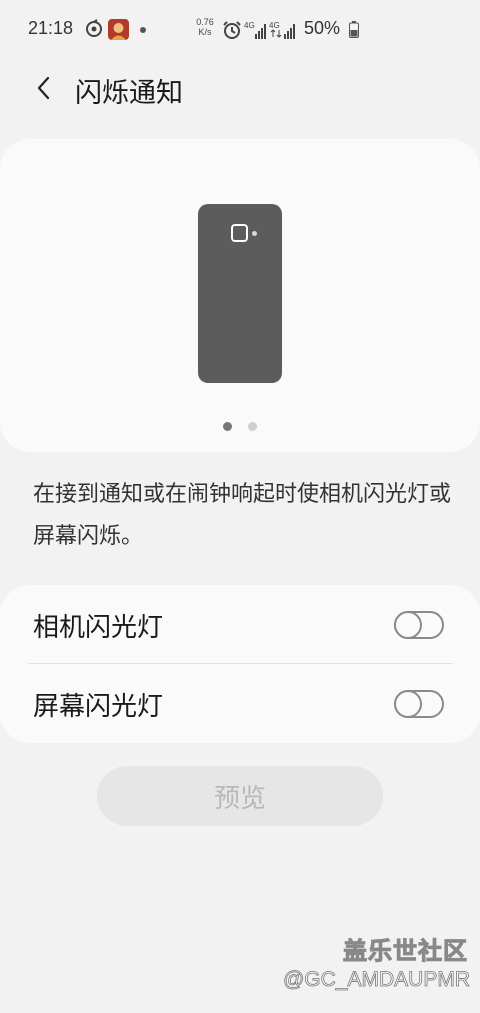 This screenshot has width=480, height=1013. Describe the element at coordinates (354, 29) in the screenshot. I see `battery-icon` at that location.